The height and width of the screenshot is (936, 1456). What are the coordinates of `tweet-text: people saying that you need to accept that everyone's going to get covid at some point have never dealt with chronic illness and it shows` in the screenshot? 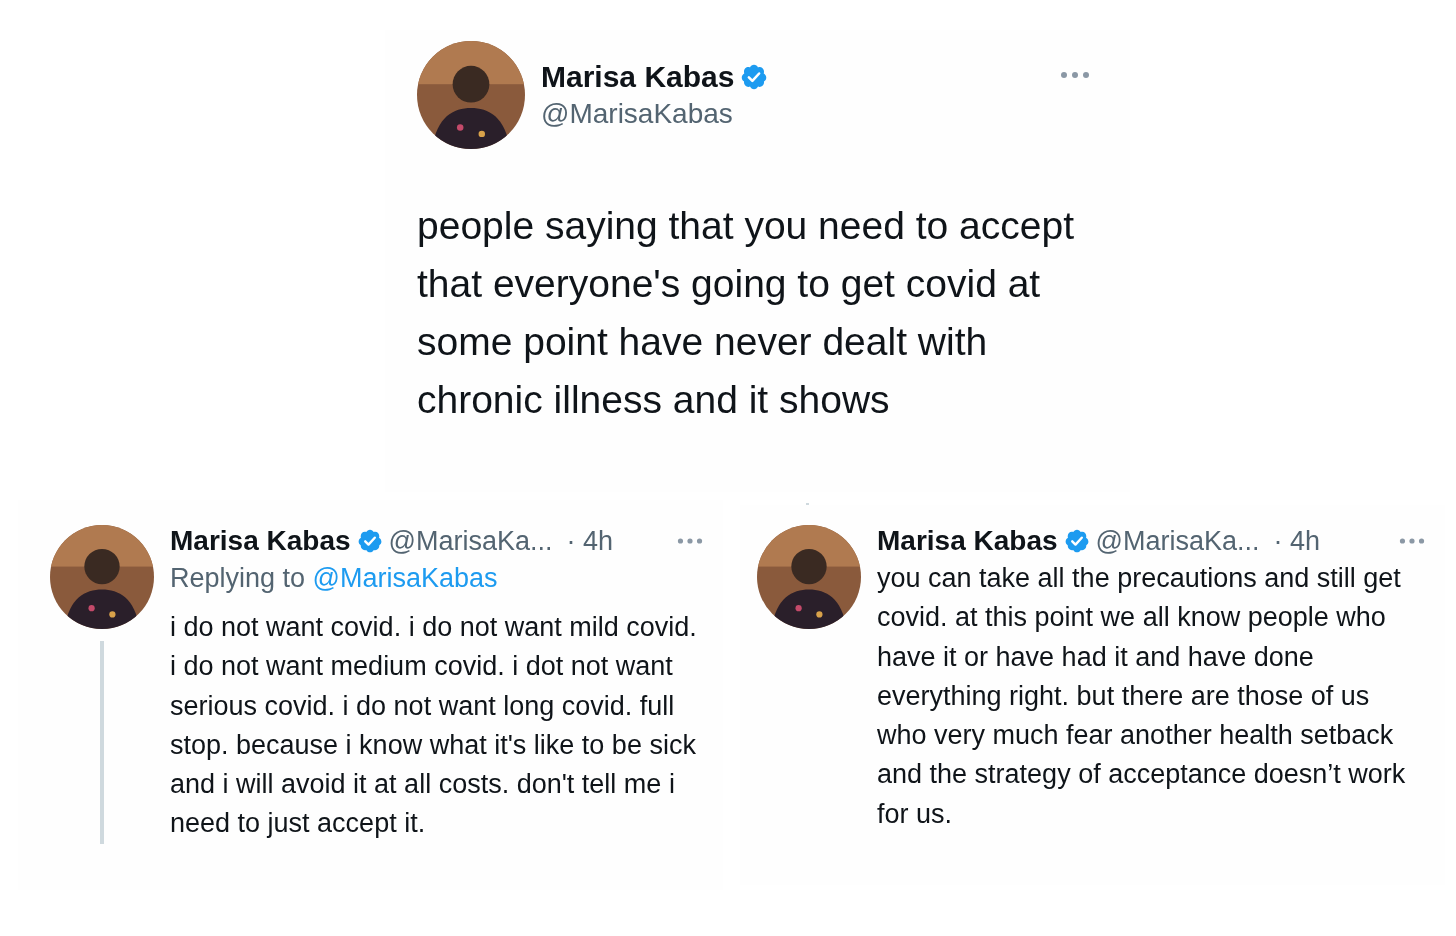 It's located at (746, 313).